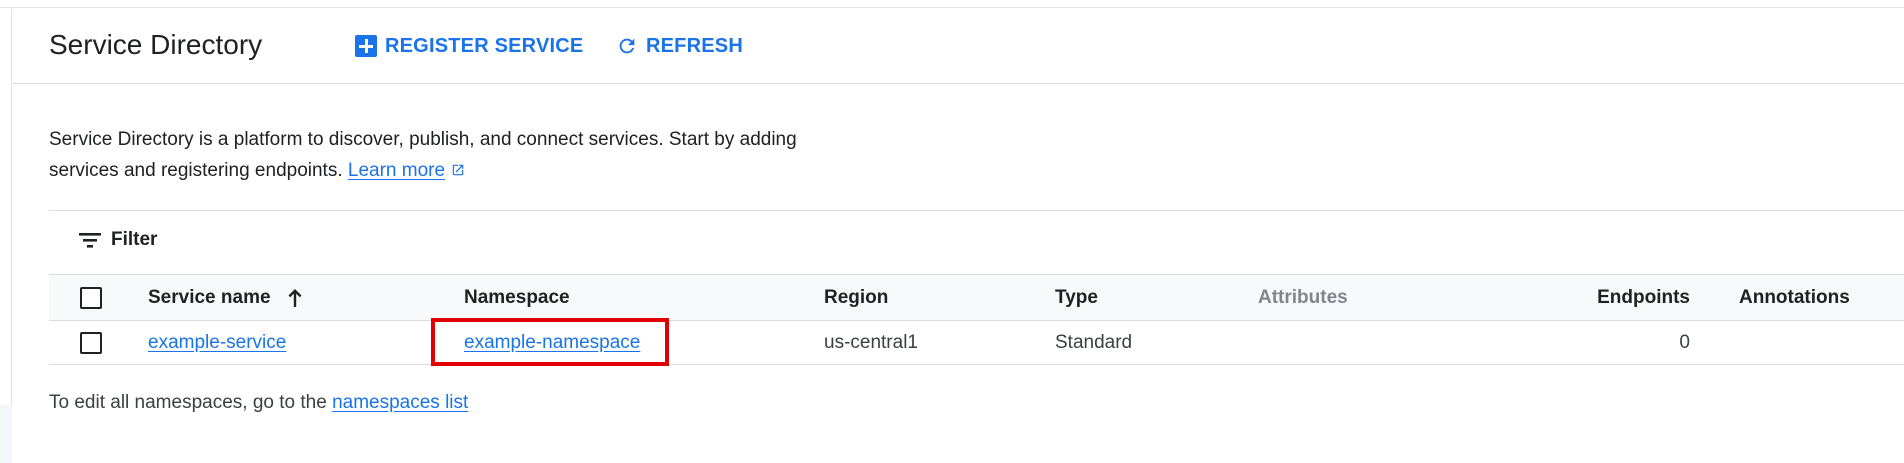  I want to click on description-line-2: services and registering endpoints., so click(196, 170).